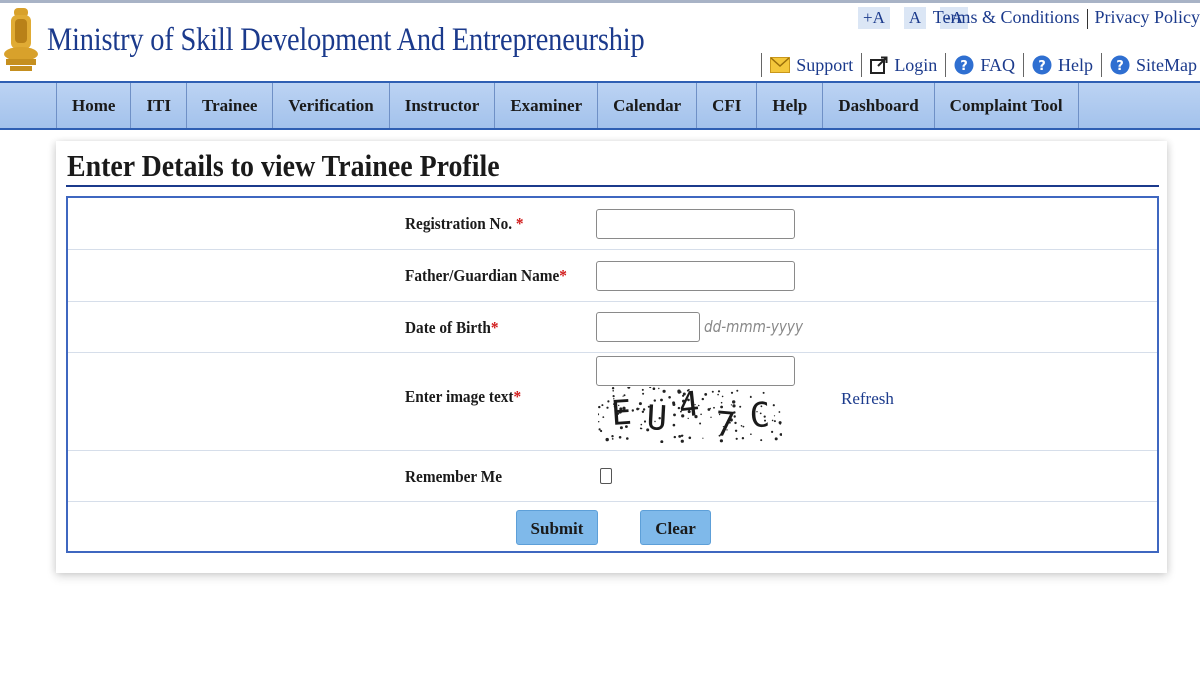 This screenshot has width=1200, height=675. What do you see at coordinates (283, 165) in the screenshot?
I see `page-title: Enter Details to view Trainee Profile` at bounding box center [283, 165].